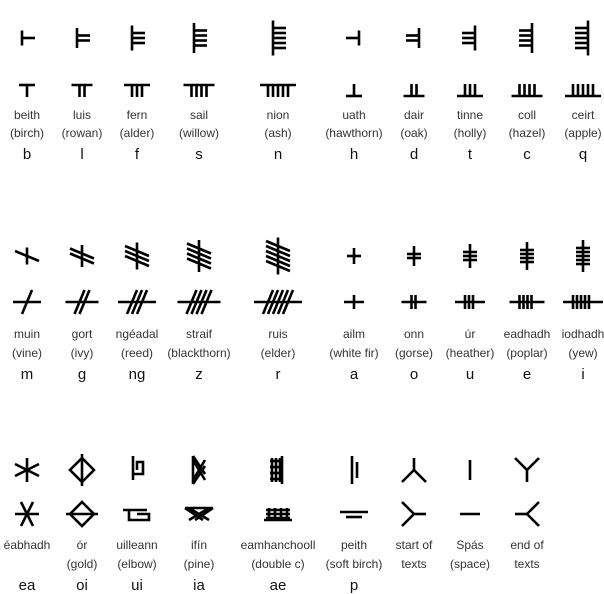 The image size is (604, 594). What do you see at coordinates (527, 470) in the screenshot?
I see `vertical-ogham-end-icon` at bounding box center [527, 470].